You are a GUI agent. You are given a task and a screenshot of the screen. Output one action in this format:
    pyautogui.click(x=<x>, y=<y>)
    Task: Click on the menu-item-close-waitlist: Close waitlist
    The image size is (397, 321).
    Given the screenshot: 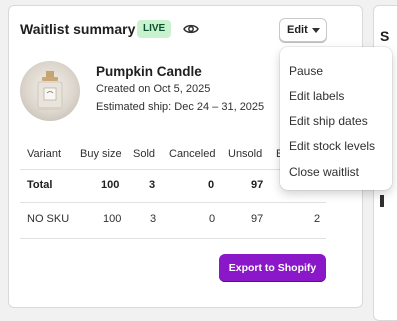 What is the action you would take?
    pyautogui.click(x=324, y=172)
    